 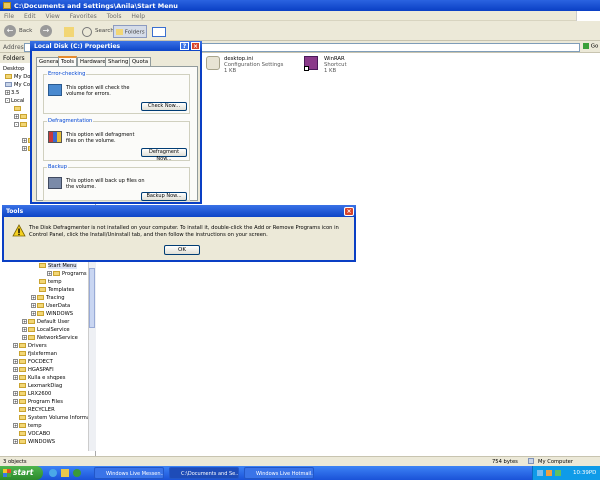 I want to click on group-title: Error-checking, so click(x=67, y=74).